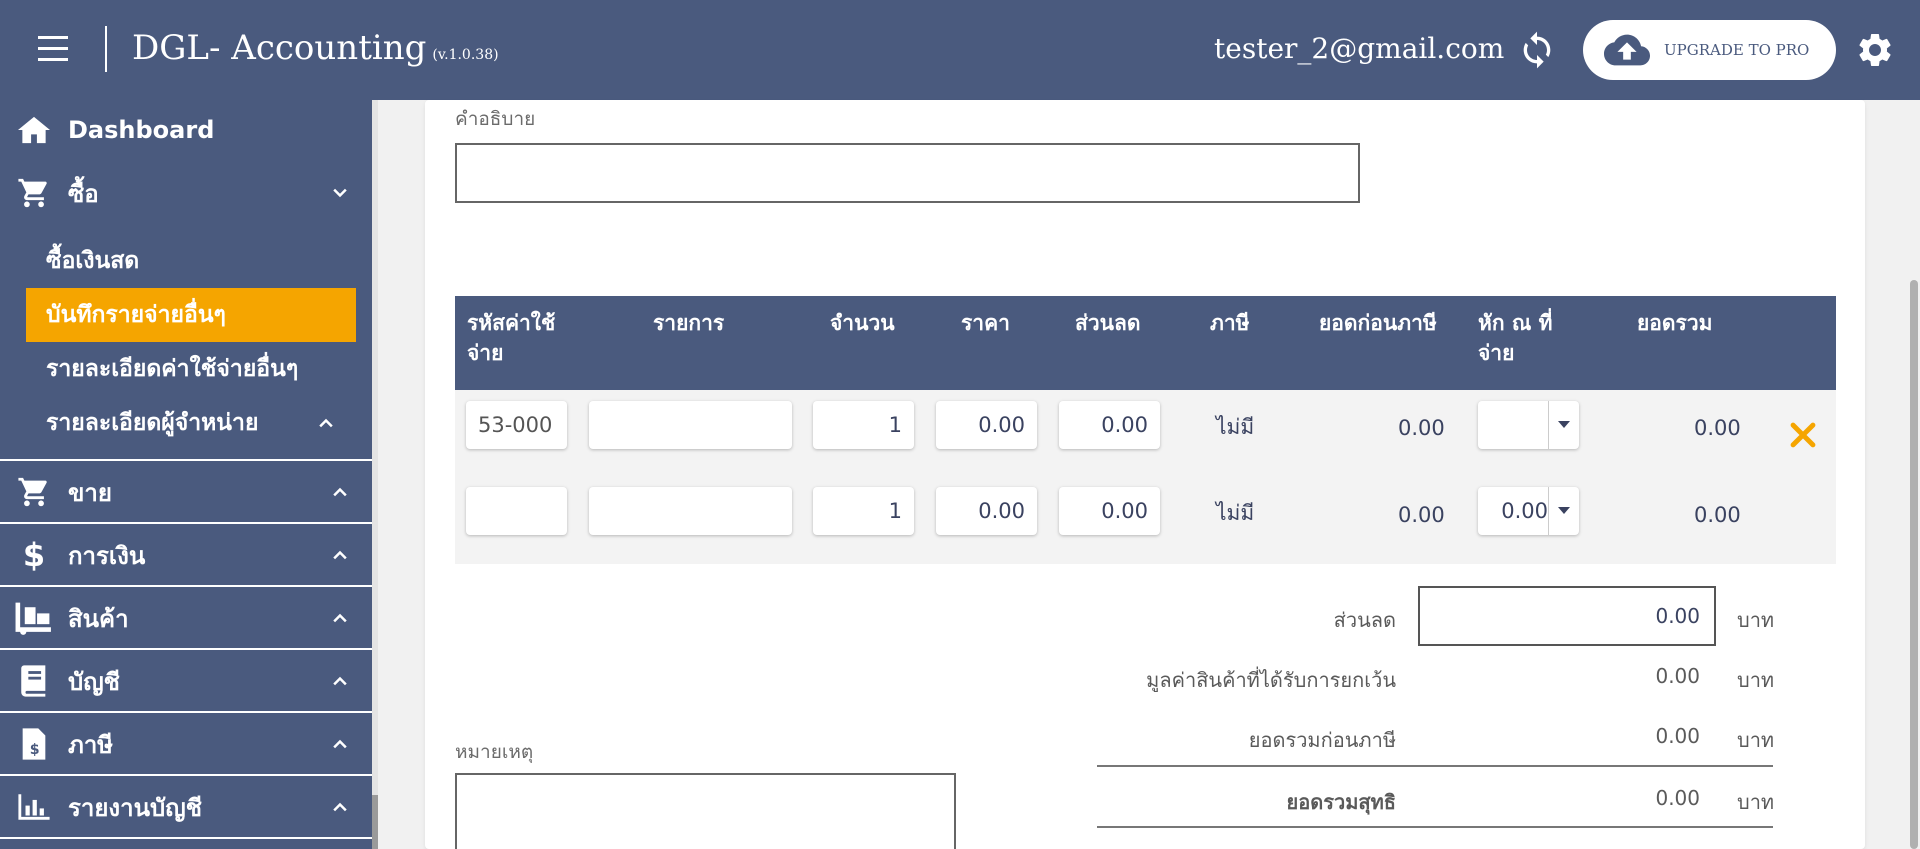 The image size is (1920, 849). Describe the element at coordinates (1677, 798) in the screenshot. I see `summary-net-value: 0.00` at that location.